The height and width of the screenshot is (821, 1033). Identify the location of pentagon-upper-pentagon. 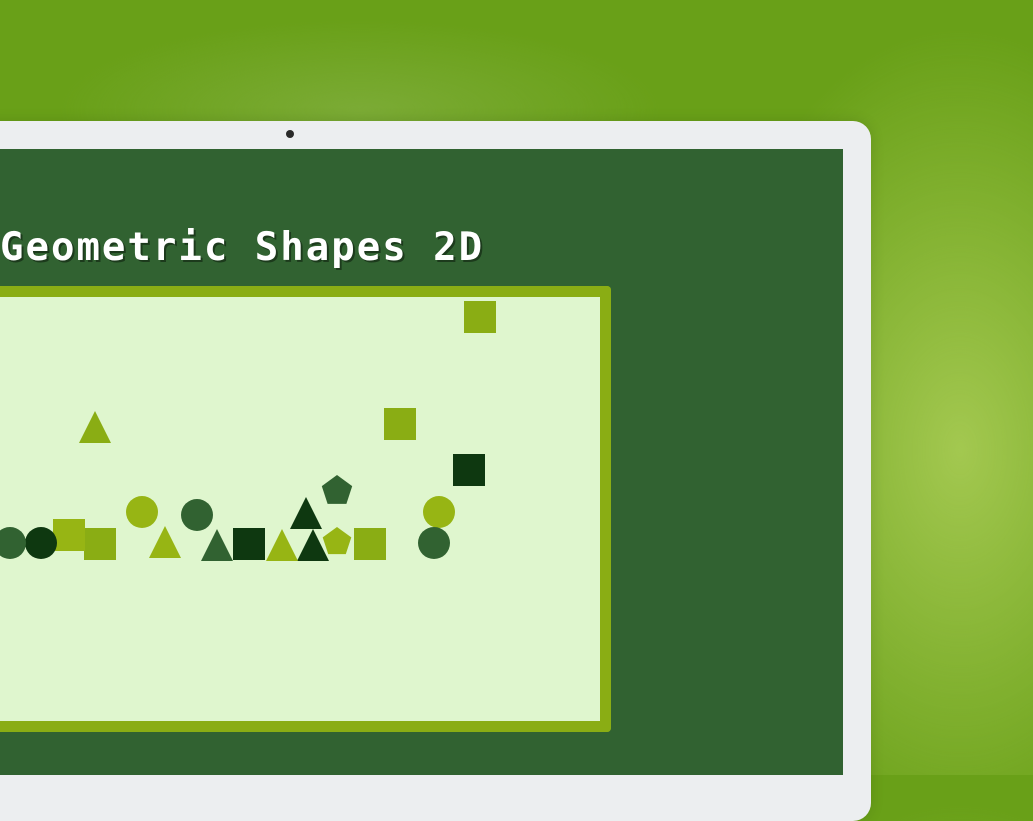
(337, 489).